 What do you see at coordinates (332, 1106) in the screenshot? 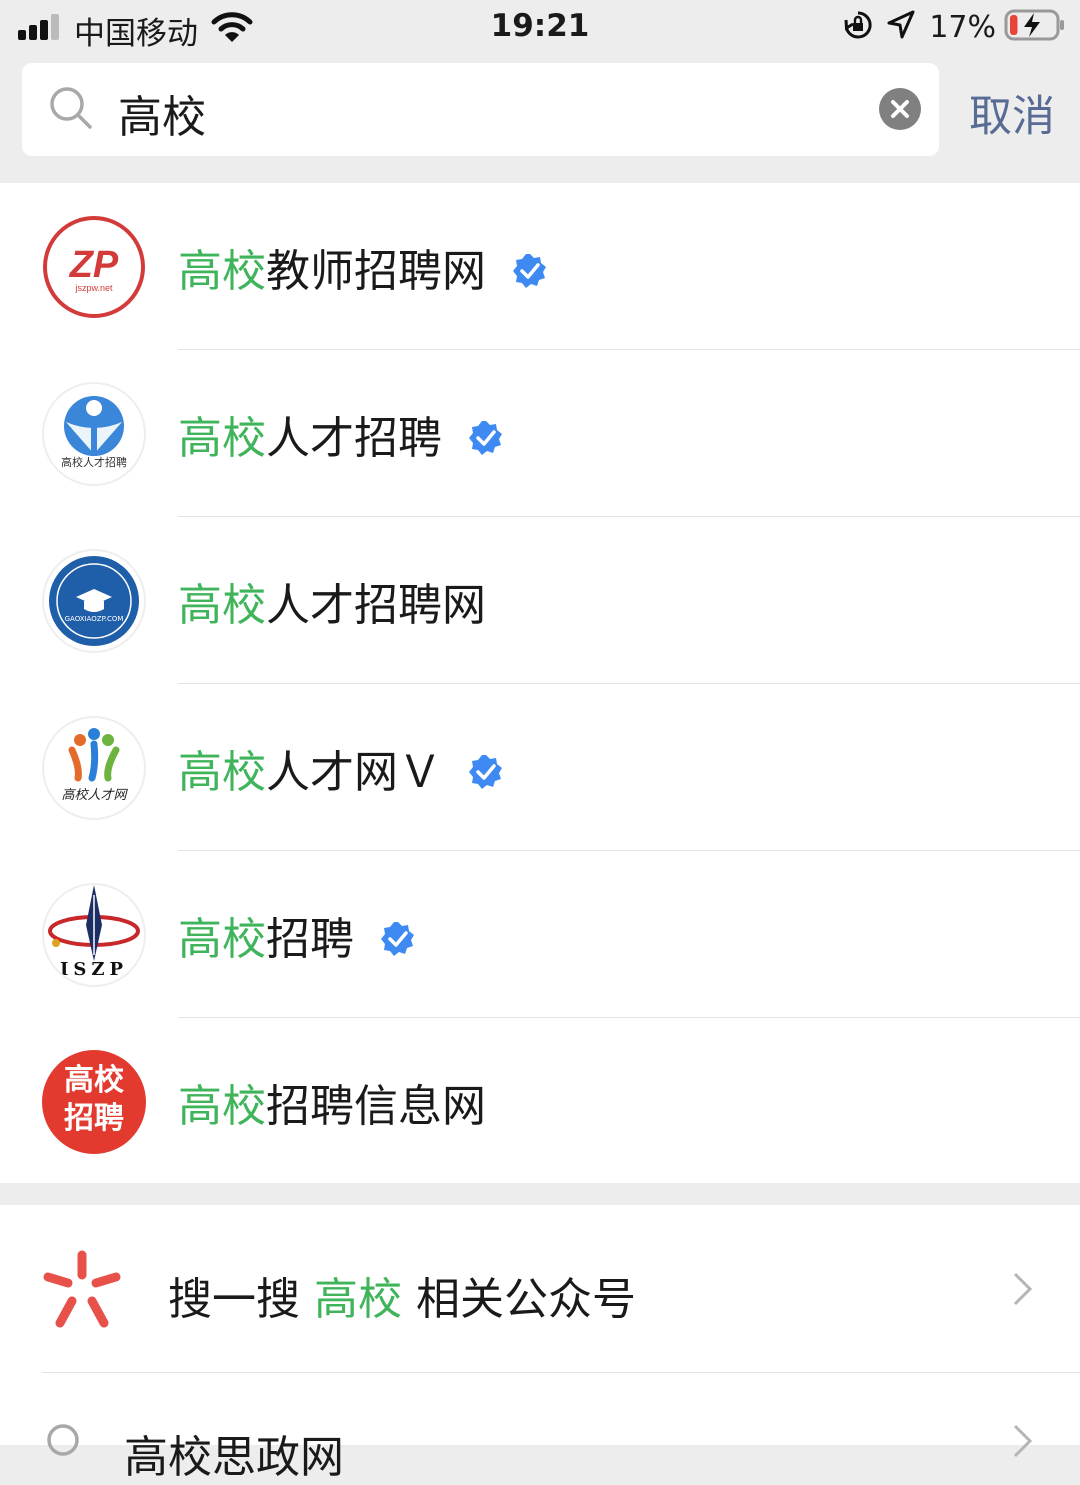
I see `result-name: 高校 招聘信息网` at bounding box center [332, 1106].